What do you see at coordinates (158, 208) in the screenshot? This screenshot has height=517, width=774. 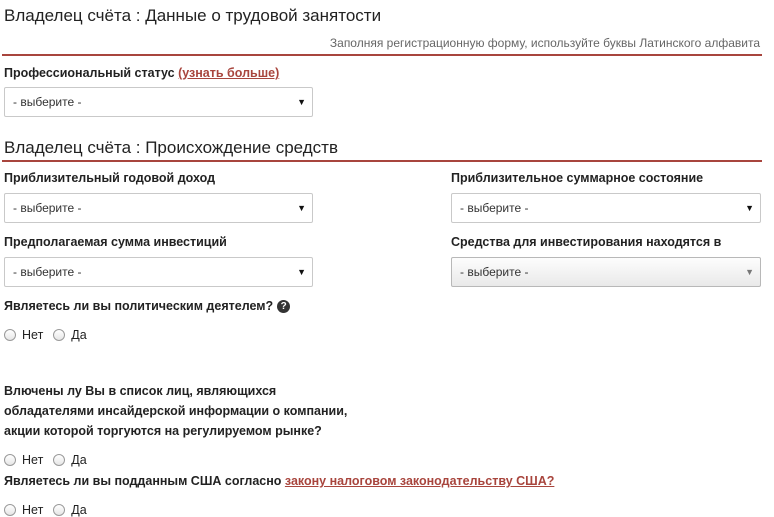 I see `annual-income-select: - выберите - ▼` at bounding box center [158, 208].